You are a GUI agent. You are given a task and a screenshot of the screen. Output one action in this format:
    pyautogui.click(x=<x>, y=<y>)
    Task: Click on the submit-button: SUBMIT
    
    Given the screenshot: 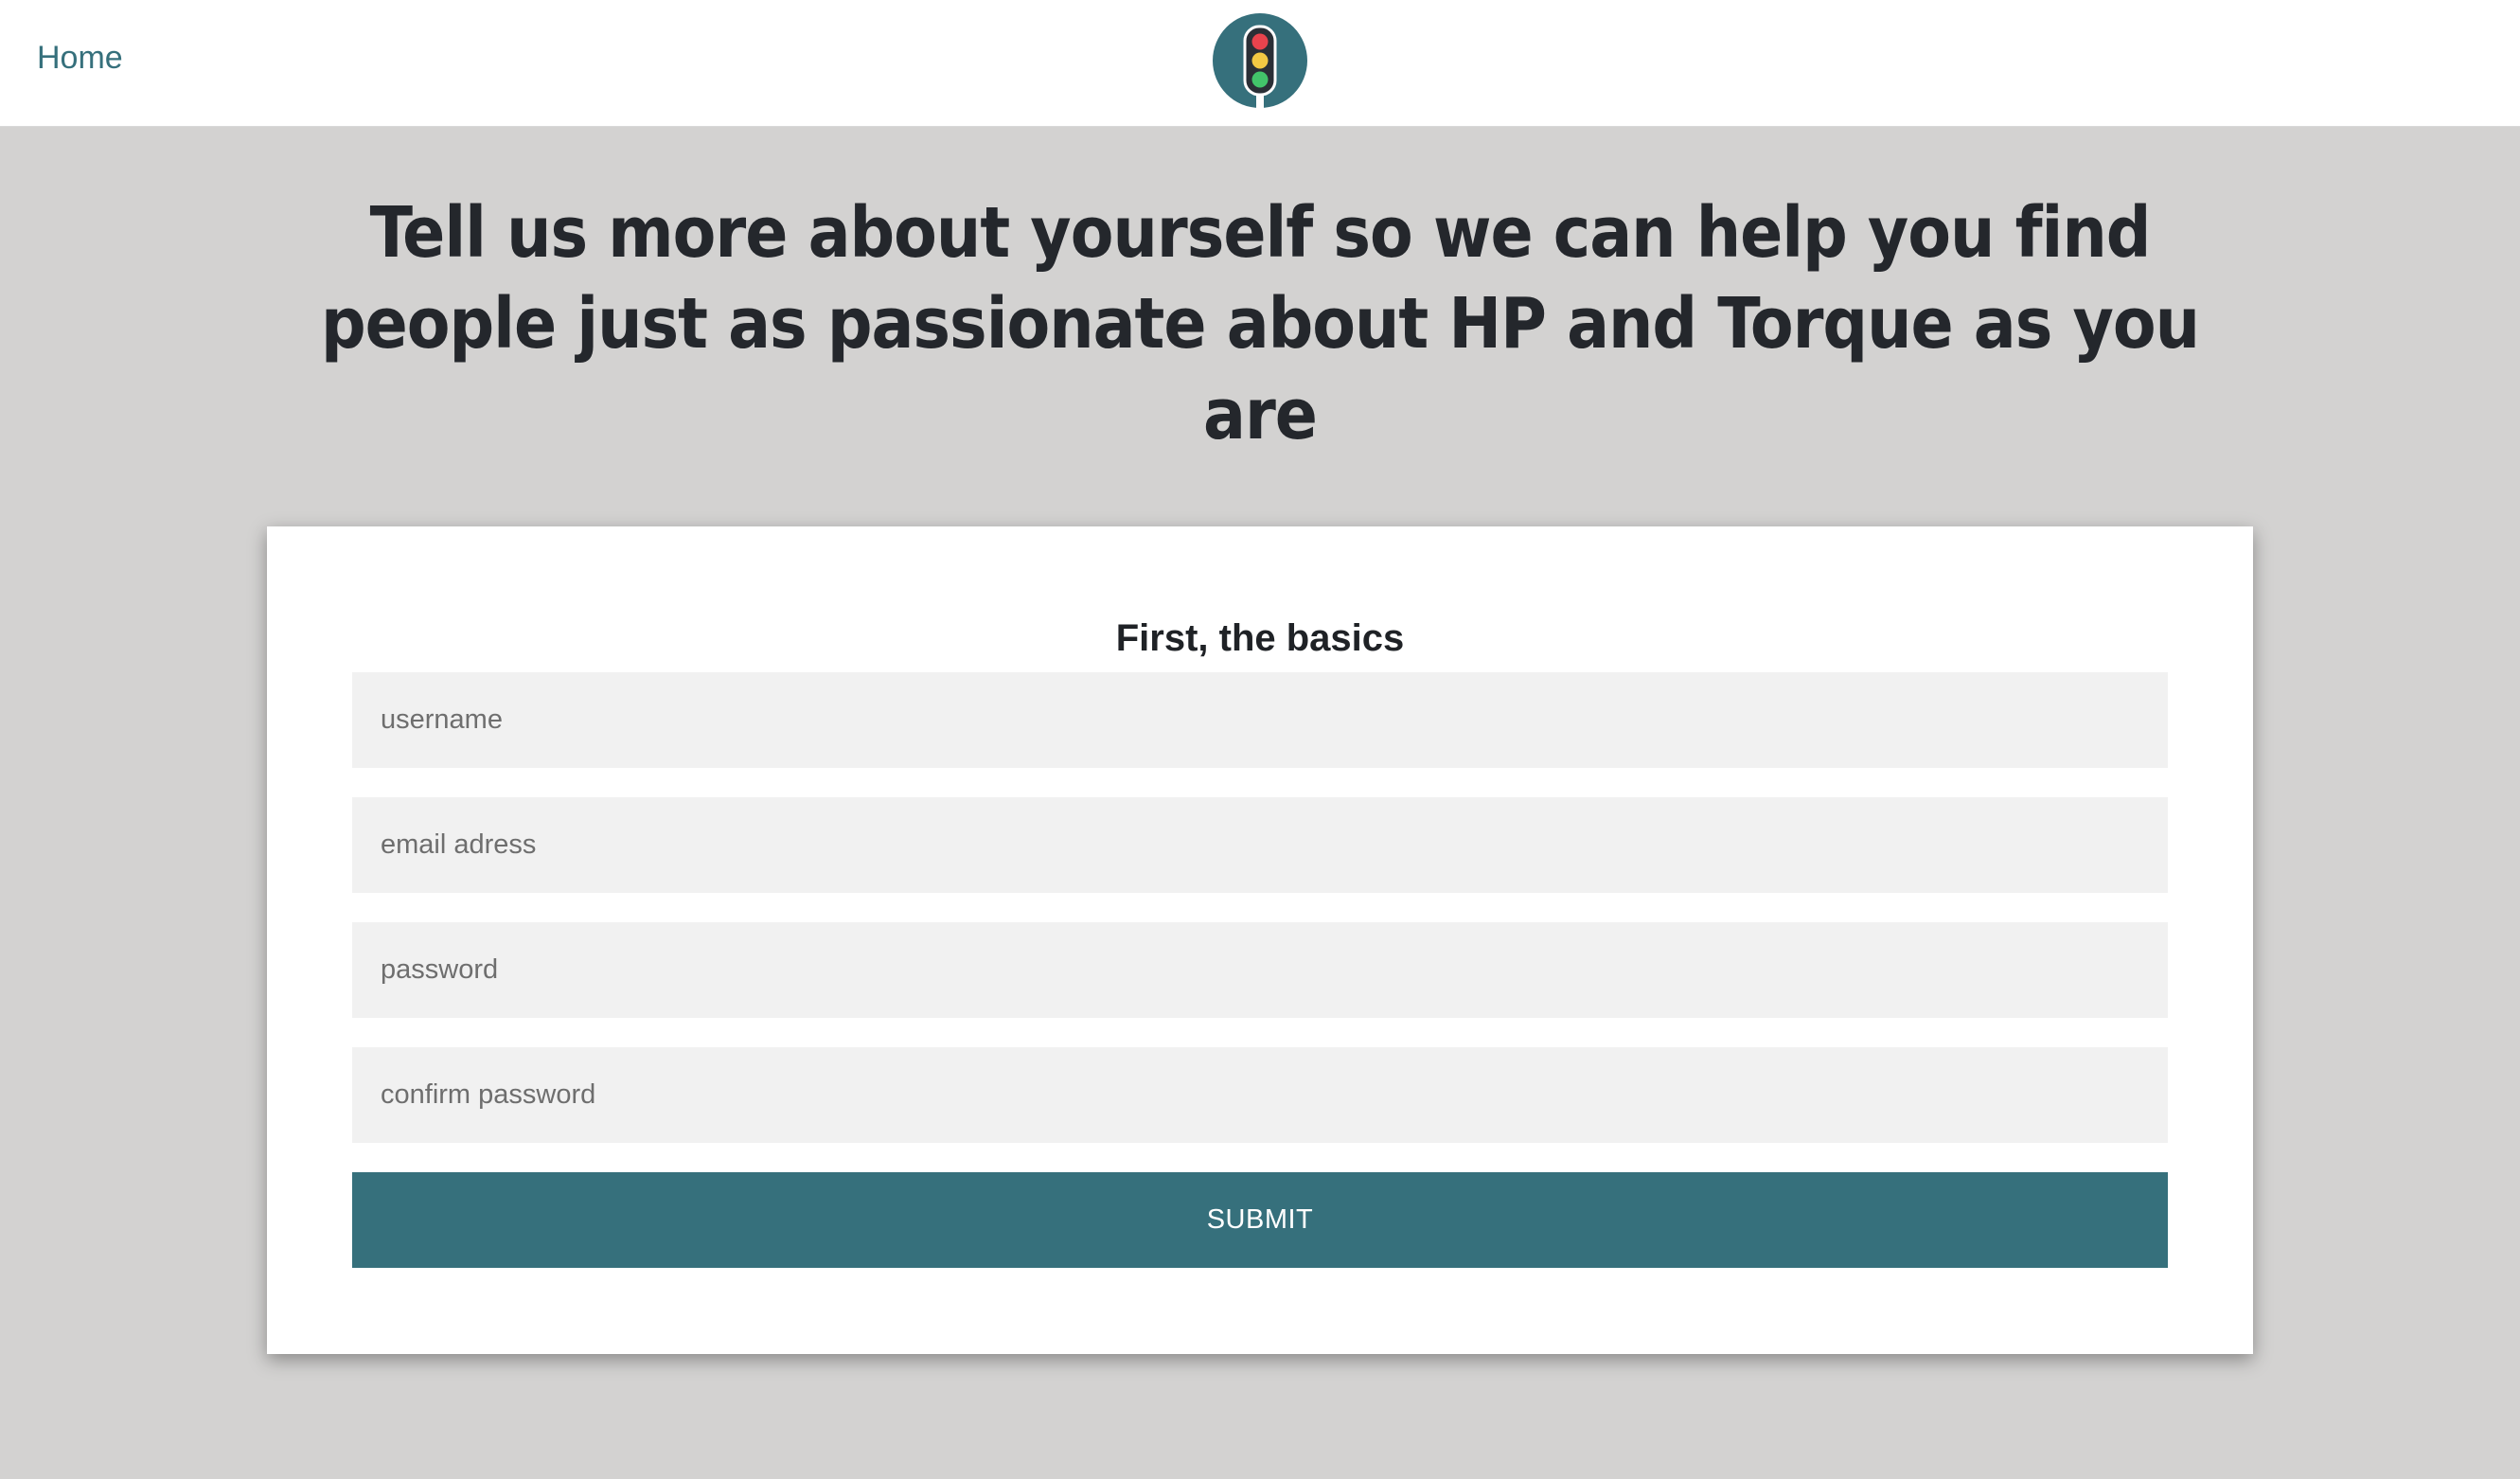 What is the action you would take?
    pyautogui.click(x=1260, y=1220)
    